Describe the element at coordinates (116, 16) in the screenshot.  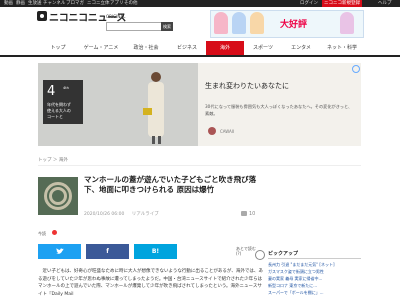
I see `original-label: ORIGINAL` at that location.